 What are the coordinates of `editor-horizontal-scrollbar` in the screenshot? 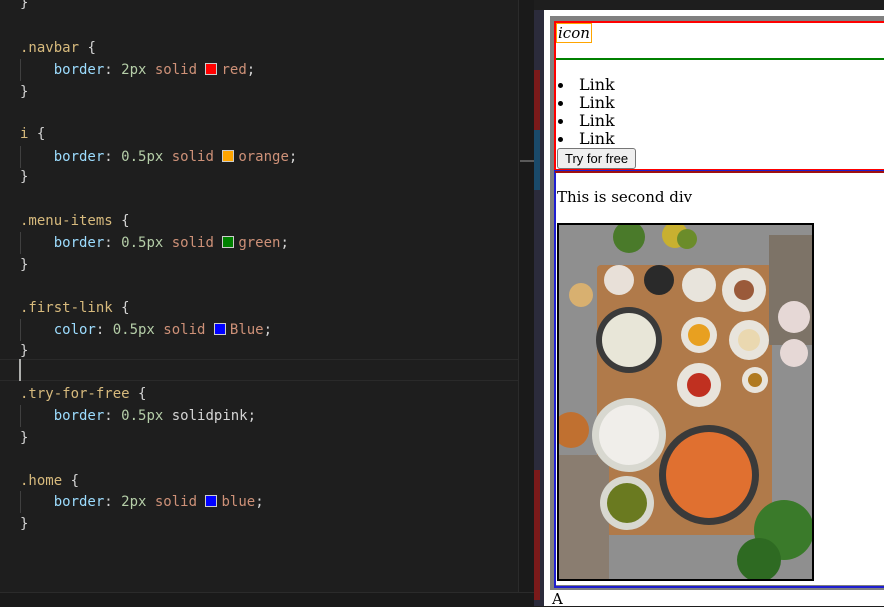 It's located at (267, 599).